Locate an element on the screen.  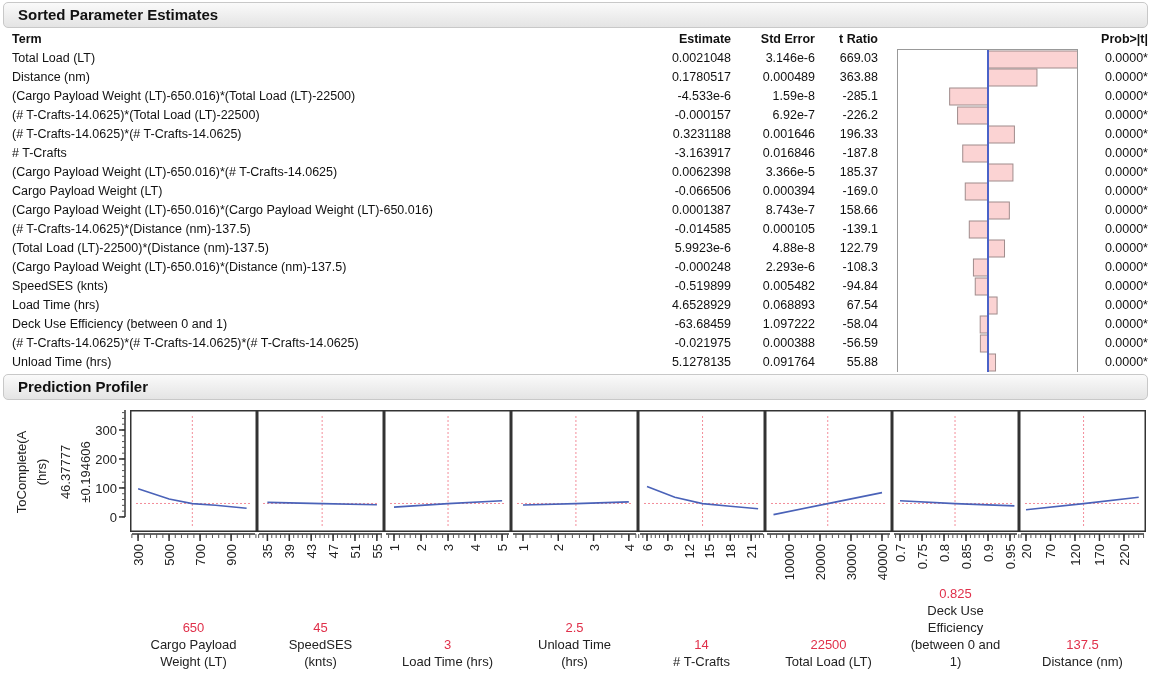
table-cell-text: (Cargo Payload Weight (LT)-650.016)*(Total Load (LT)-22500) is located at coordinates (184, 96).